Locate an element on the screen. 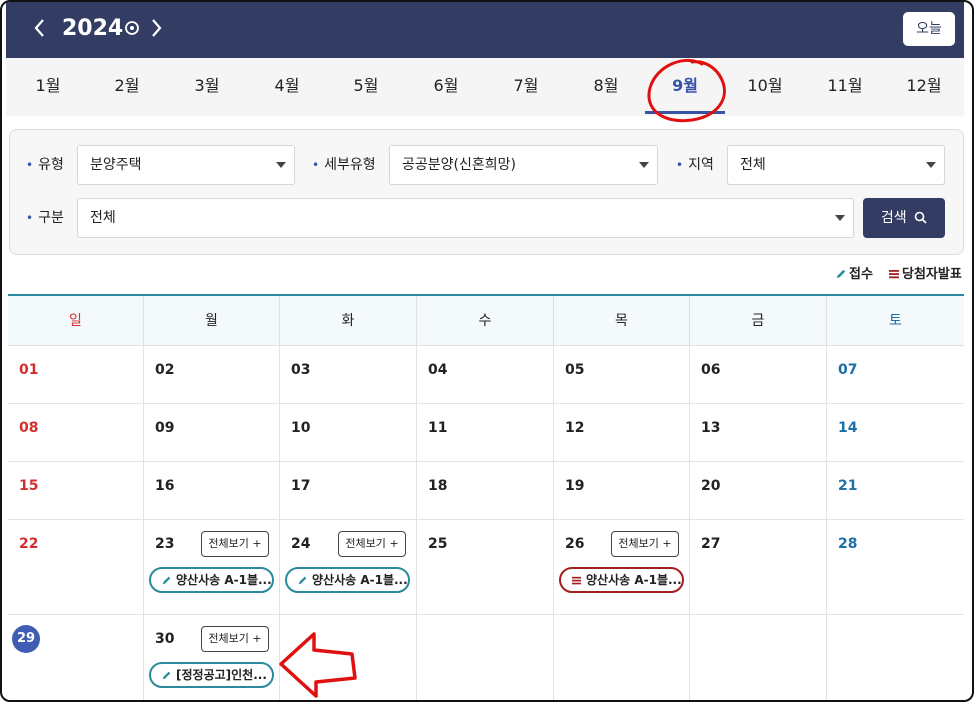  day-cell: 15 is located at coordinates (76, 491).